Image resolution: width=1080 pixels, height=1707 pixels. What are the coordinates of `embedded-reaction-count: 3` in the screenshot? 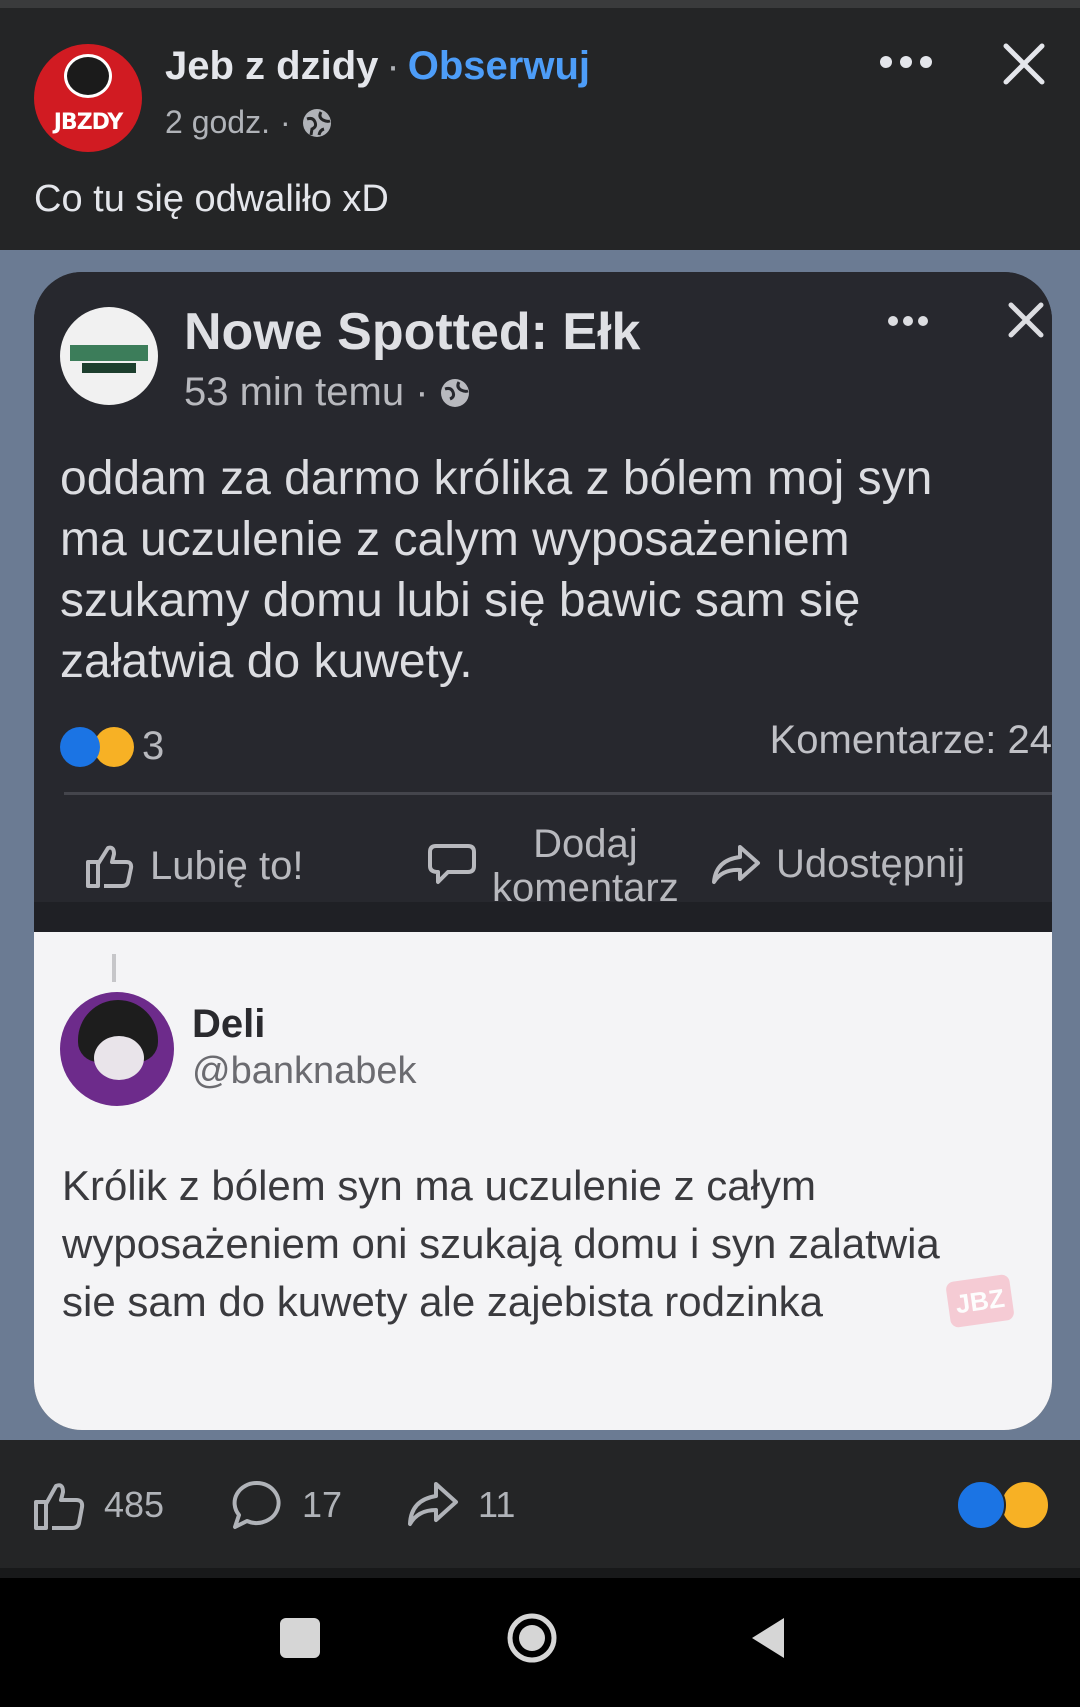 It's located at (153, 746).